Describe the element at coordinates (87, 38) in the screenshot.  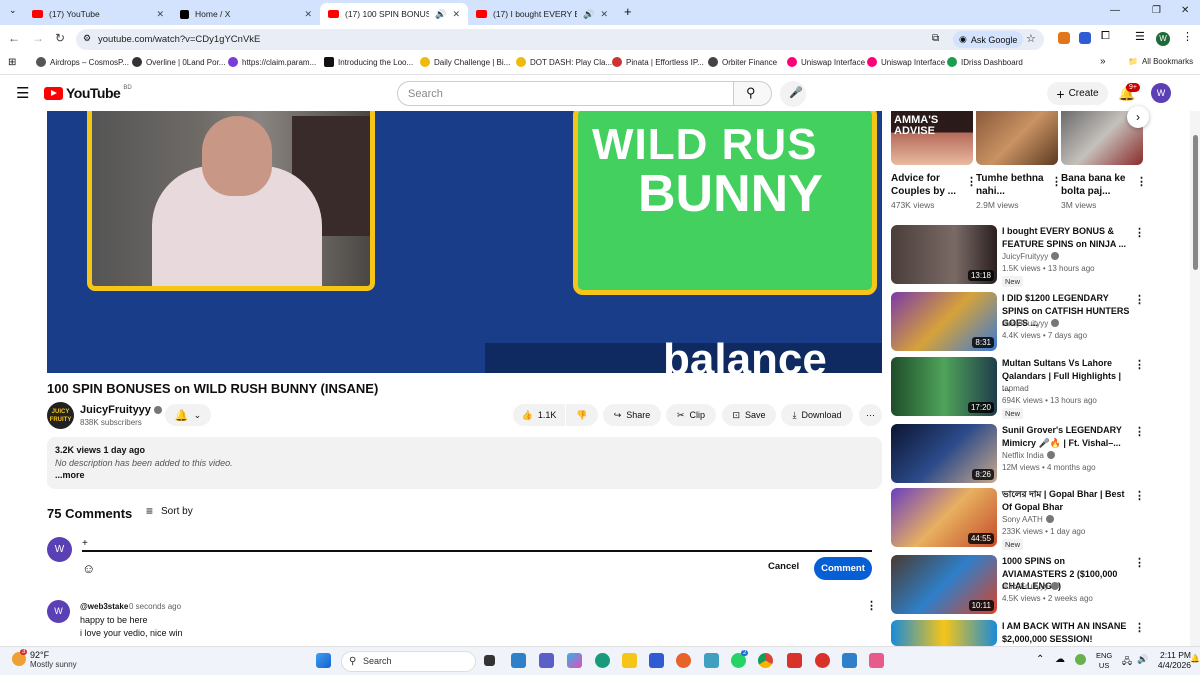
I see `site-info-icon: ⚙` at that location.